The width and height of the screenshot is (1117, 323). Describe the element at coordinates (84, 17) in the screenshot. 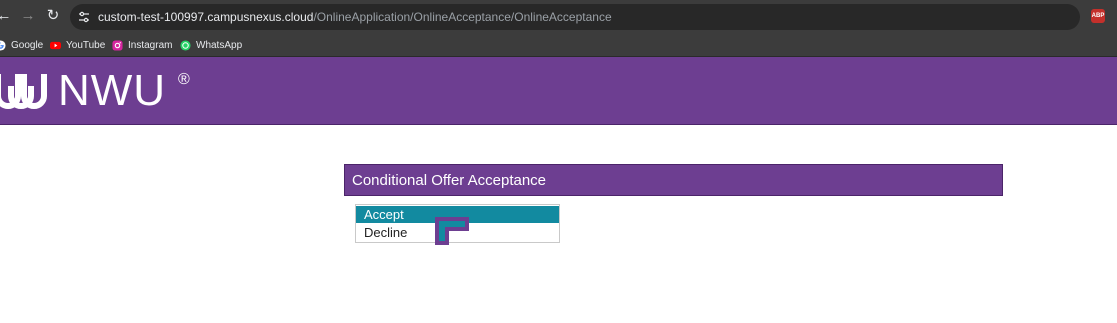

I see `site-settings-icon` at that location.